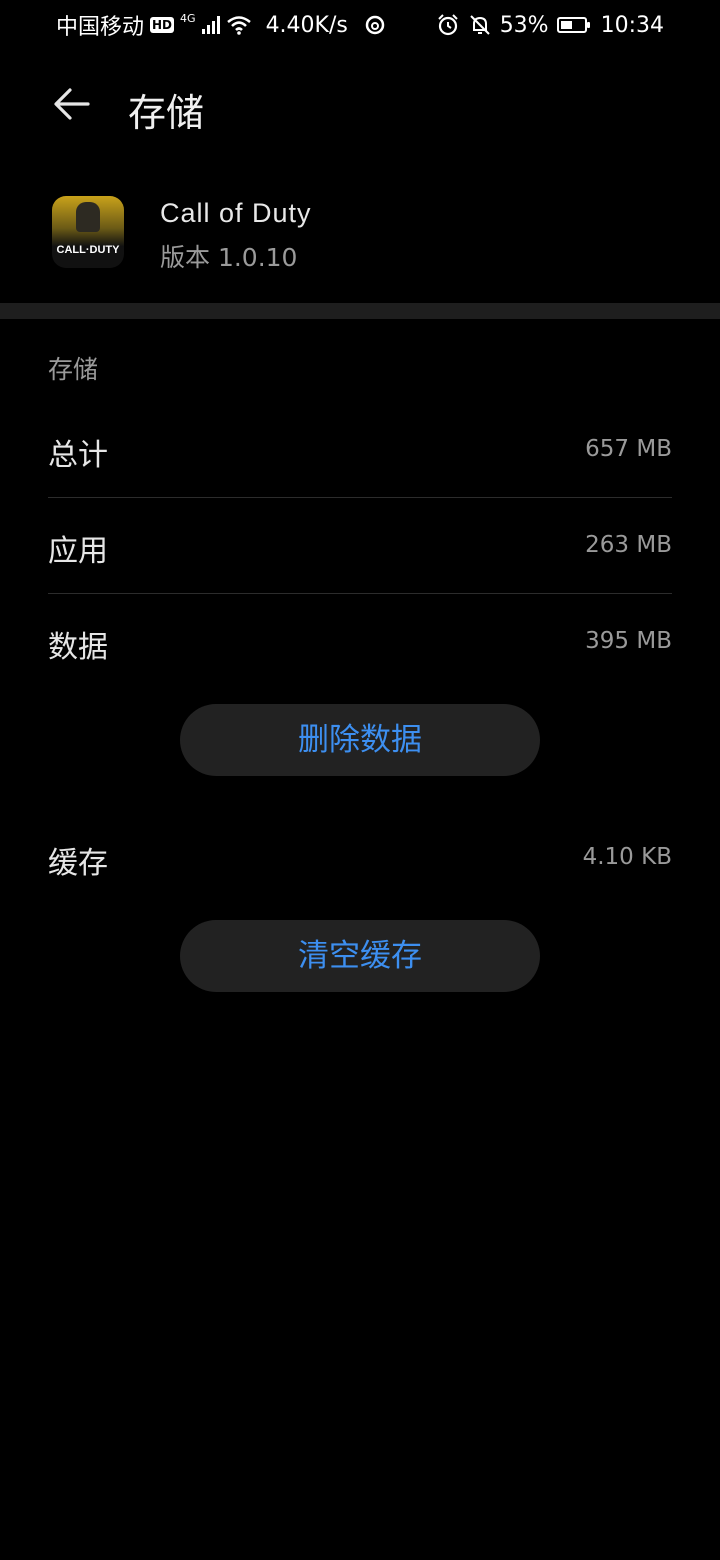  What do you see at coordinates (628, 641) in the screenshot?
I see `row-value: 395 MB` at bounding box center [628, 641].